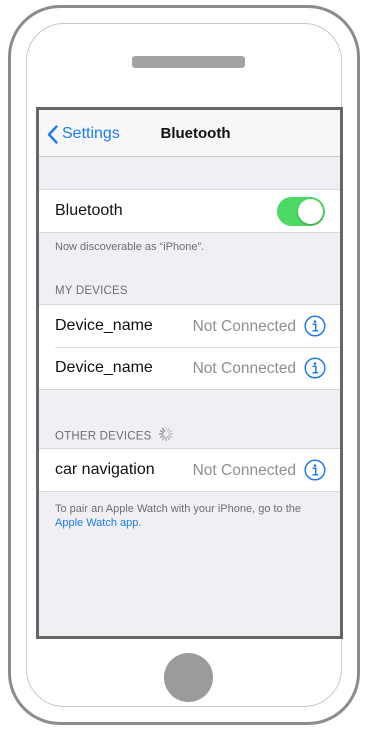 The height and width of the screenshot is (733, 368). I want to click on bluetooth-toggle-group: Bluetooth, so click(189, 211).